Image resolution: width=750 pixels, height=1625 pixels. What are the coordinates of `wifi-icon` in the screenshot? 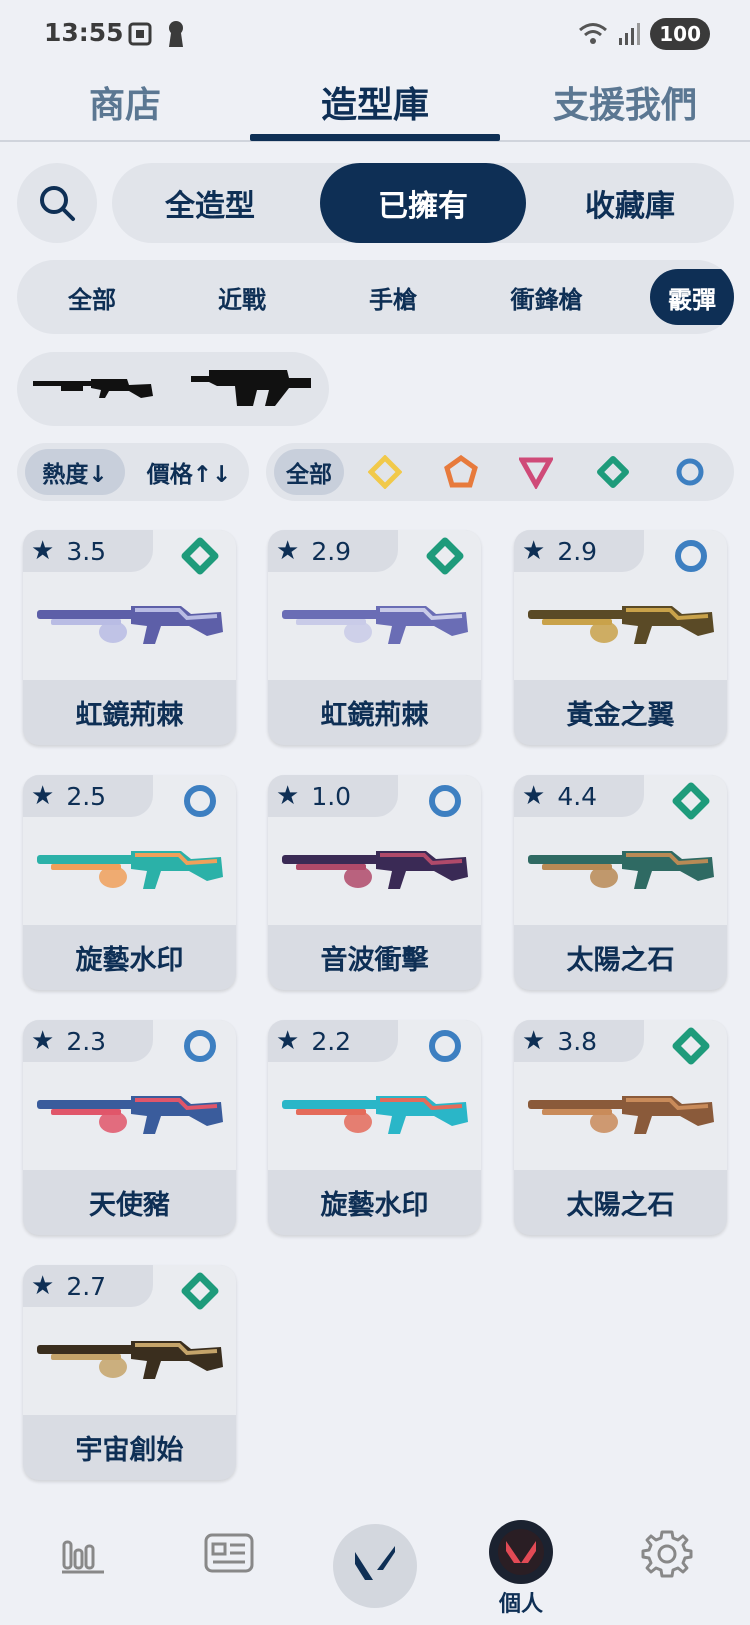 It's located at (593, 33).